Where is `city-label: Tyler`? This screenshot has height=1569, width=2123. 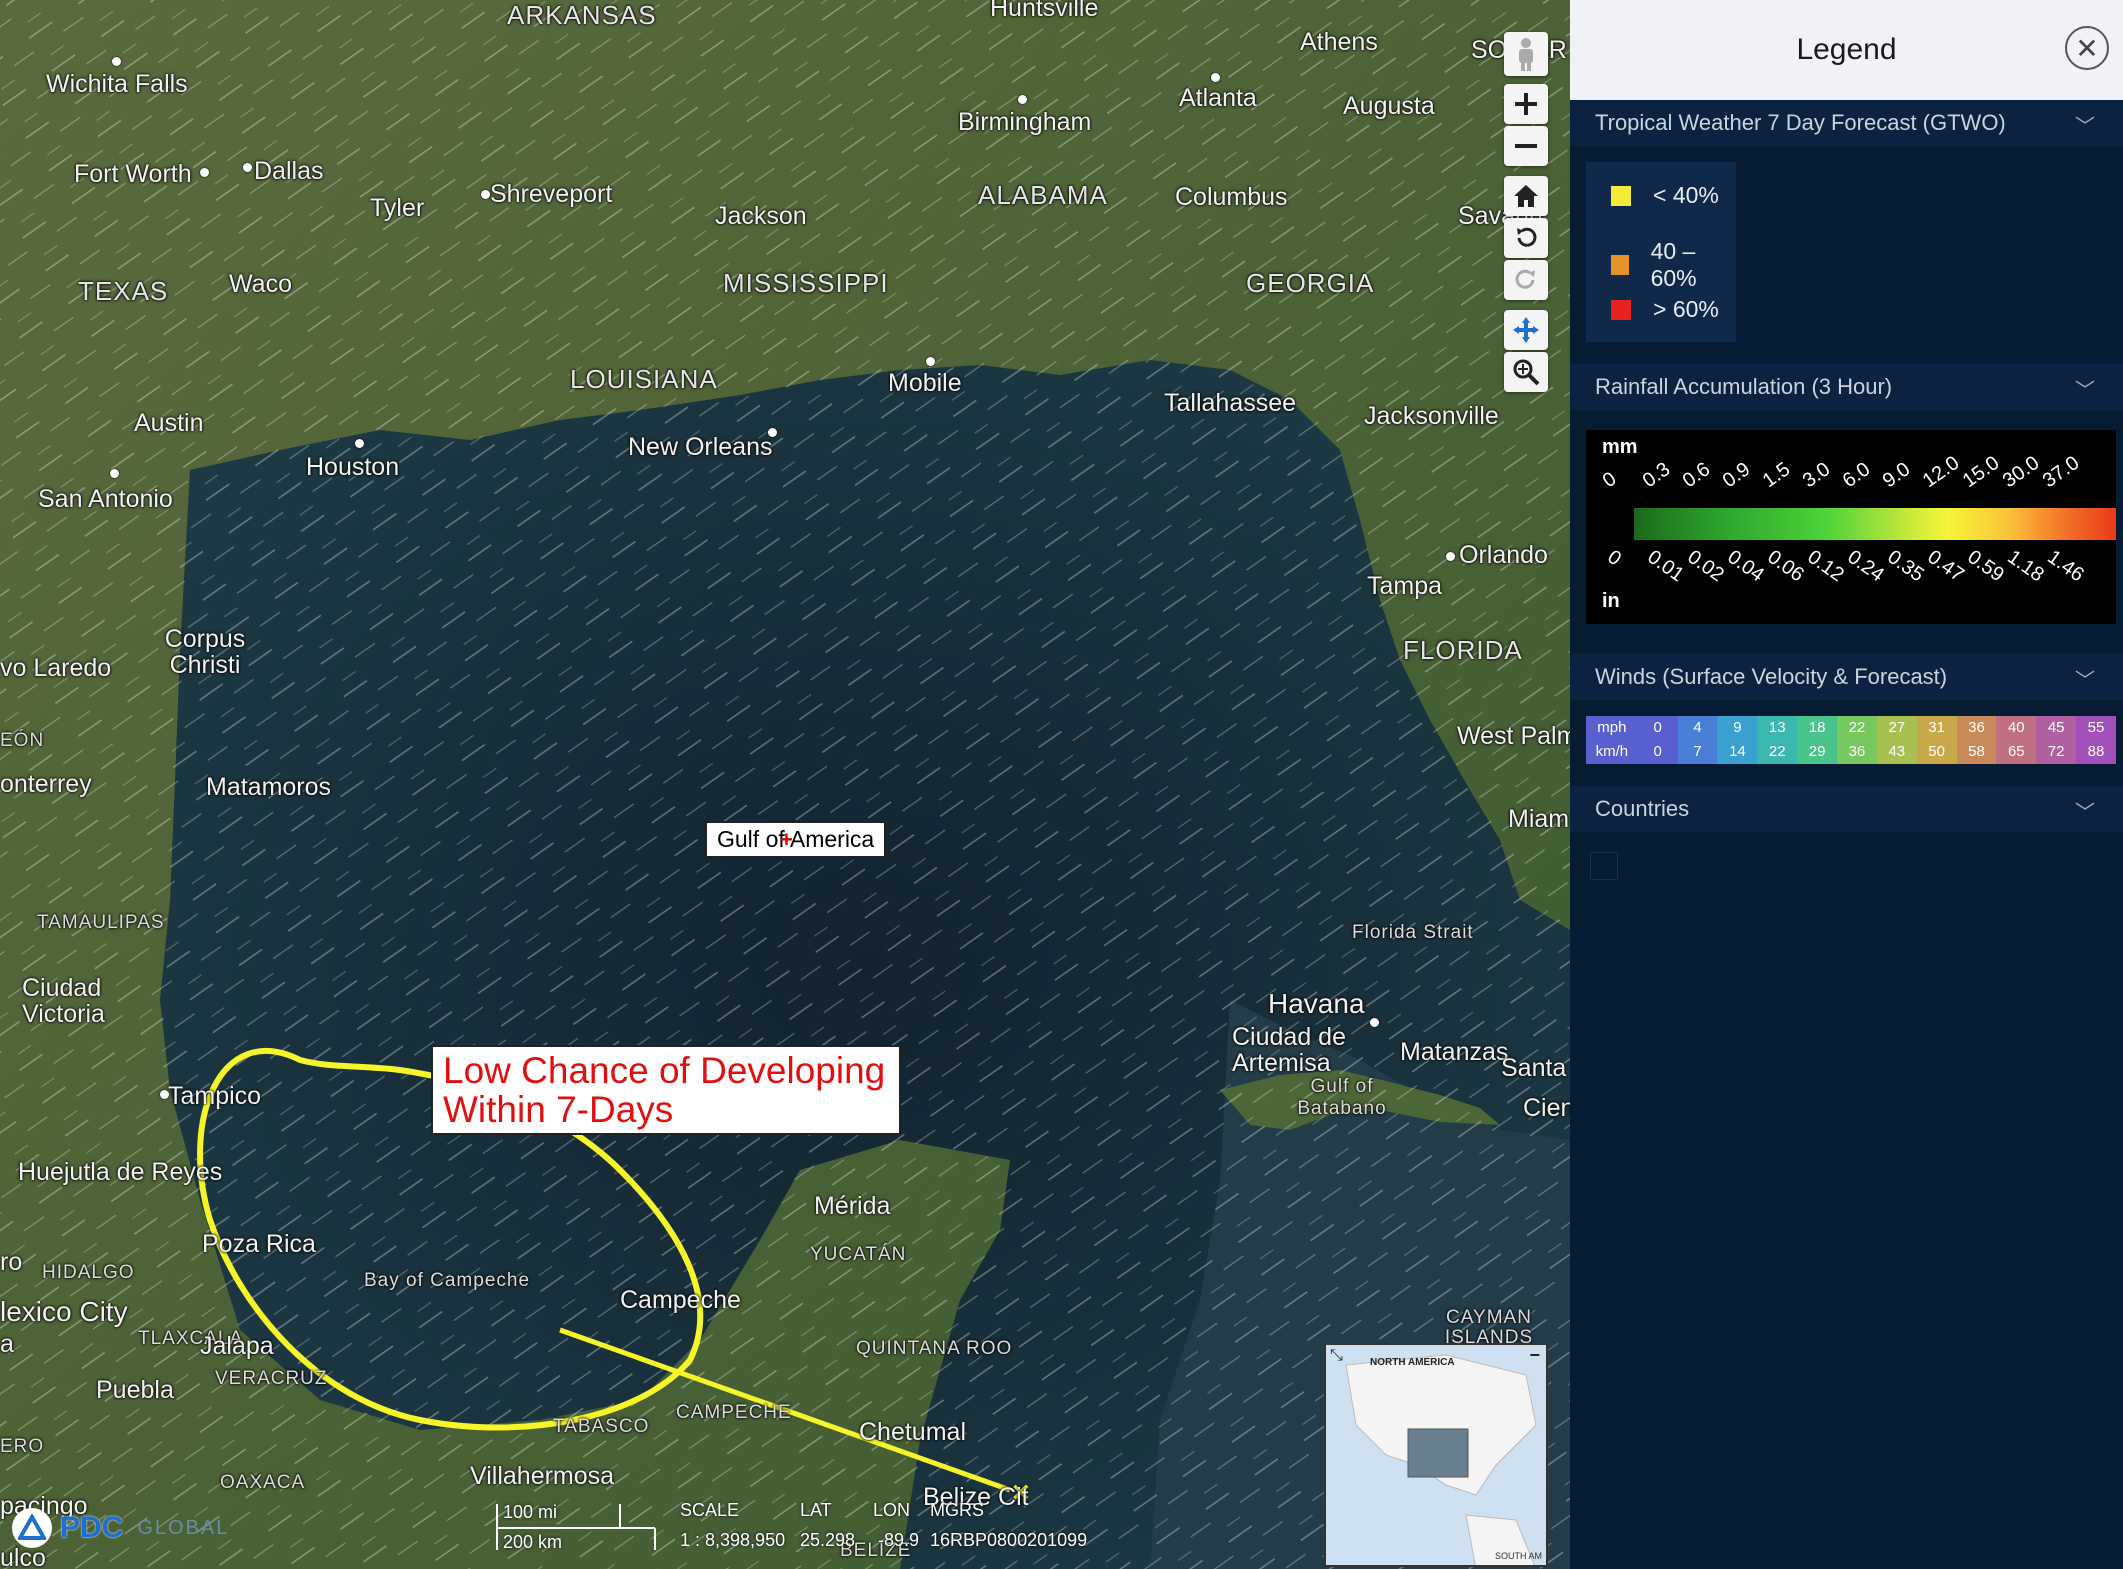
city-label: Tyler is located at coordinates (397, 208).